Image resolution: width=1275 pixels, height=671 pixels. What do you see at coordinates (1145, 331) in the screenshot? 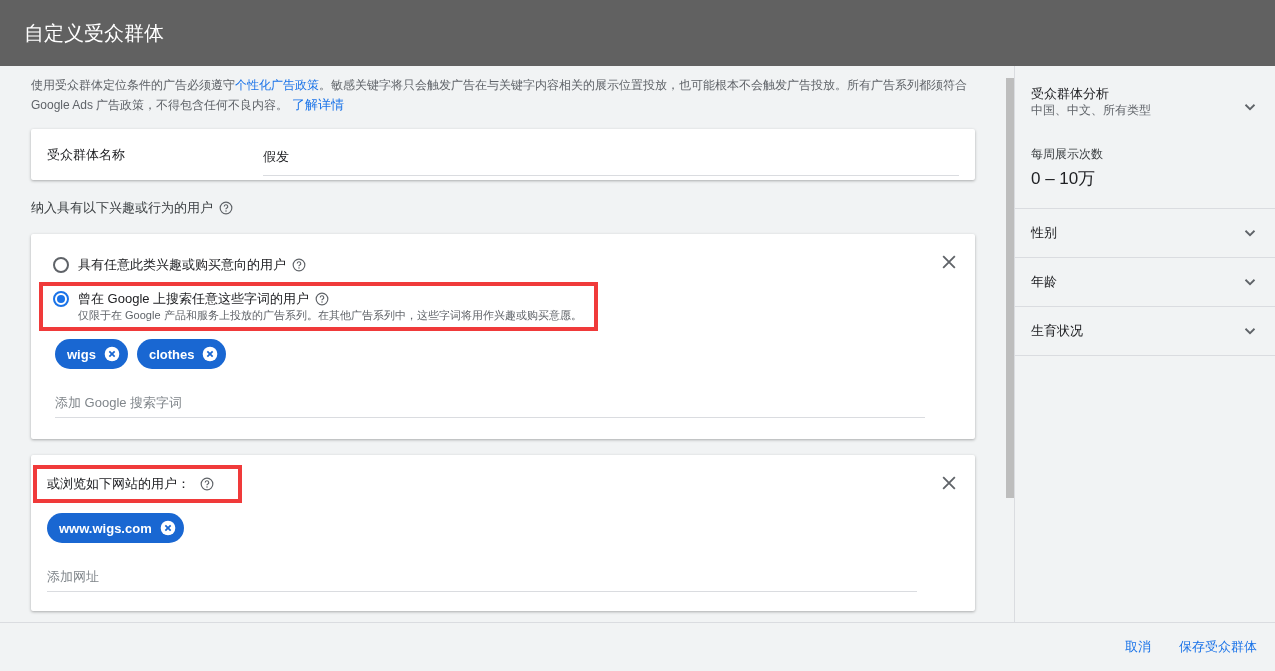
I see `sidebar-item: 生育状况` at bounding box center [1145, 331].